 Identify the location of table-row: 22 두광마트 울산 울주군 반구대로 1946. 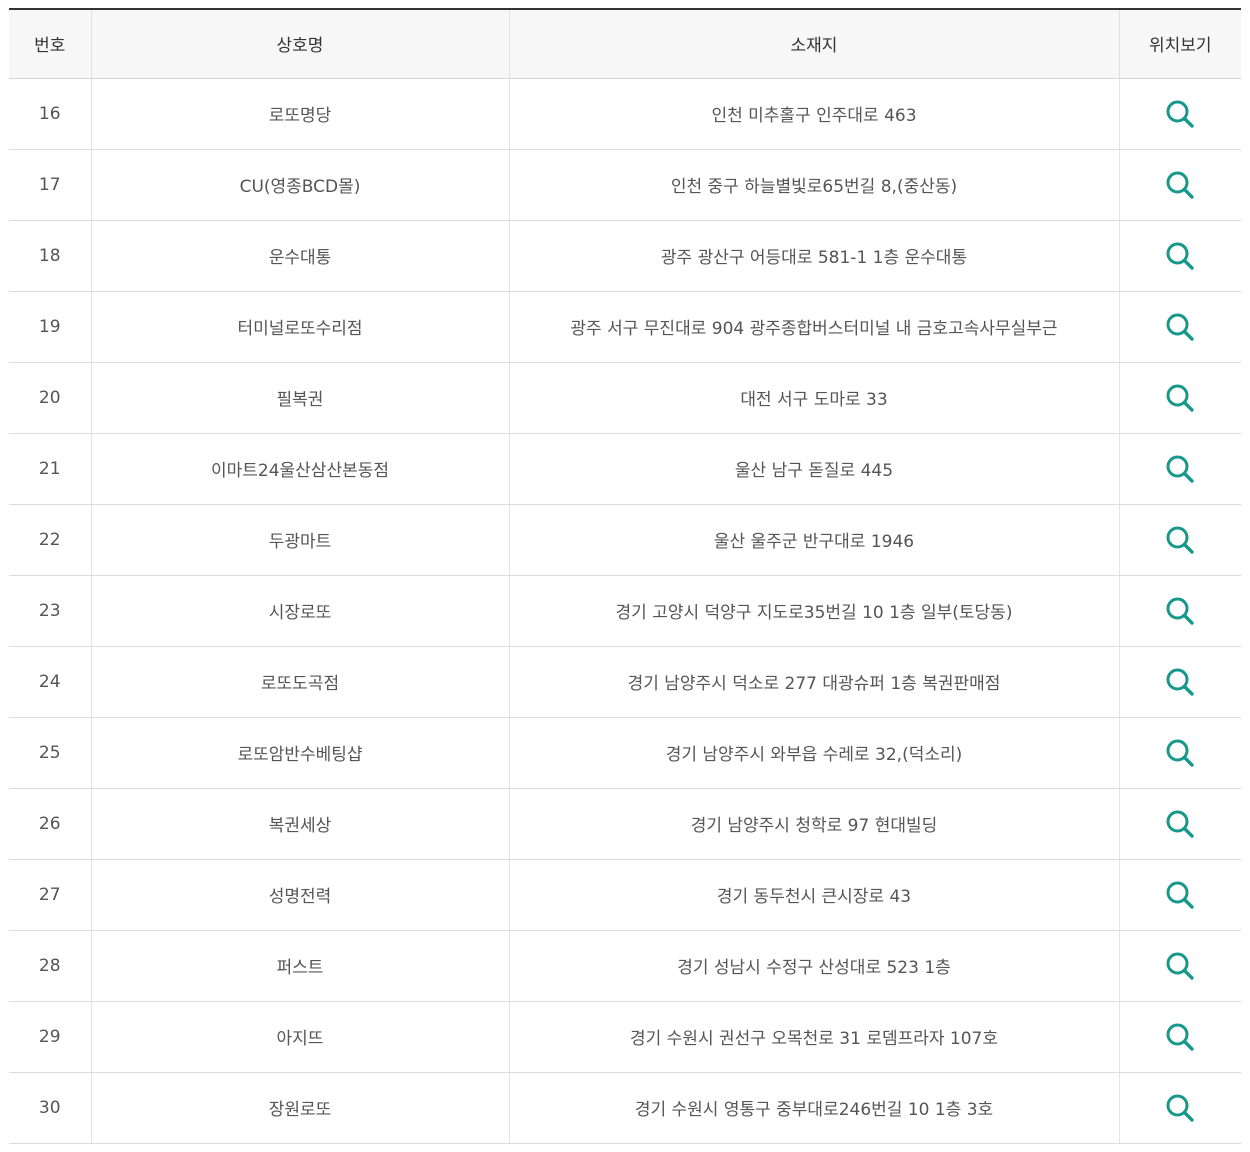
(625, 540).